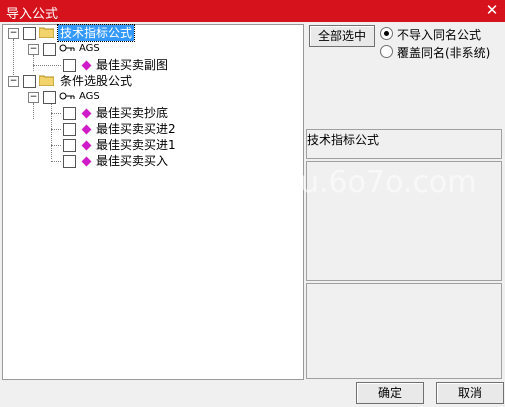 The height and width of the screenshot is (407, 505). What do you see at coordinates (342, 36) in the screenshot?
I see `select-all-button: 全部选中` at bounding box center [342, 36].